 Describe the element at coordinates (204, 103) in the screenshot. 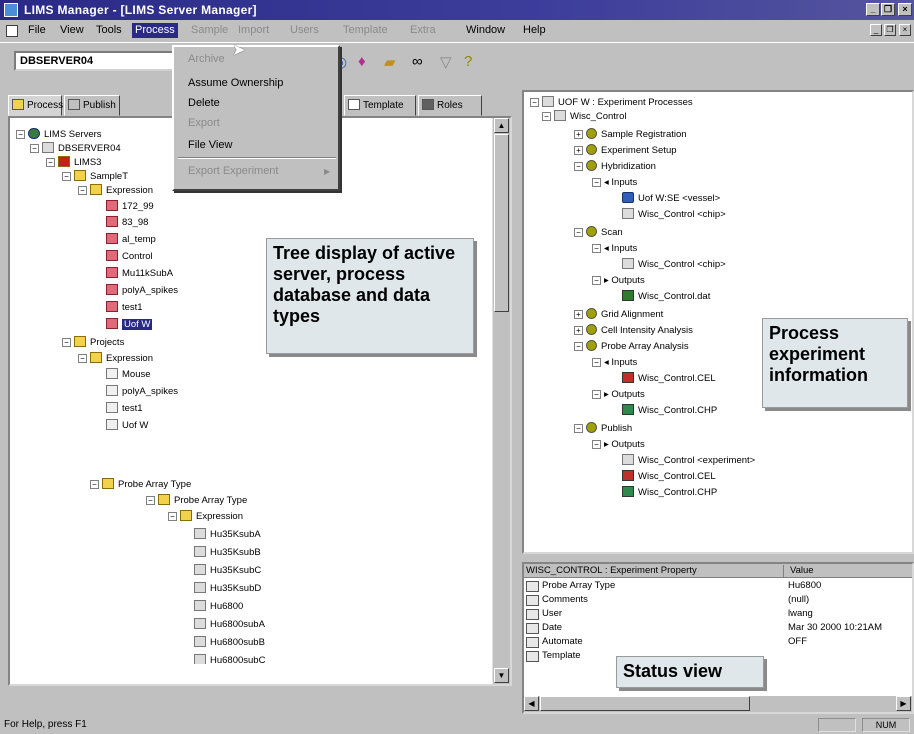

I see `menu-item-delete: Delete` at that location.